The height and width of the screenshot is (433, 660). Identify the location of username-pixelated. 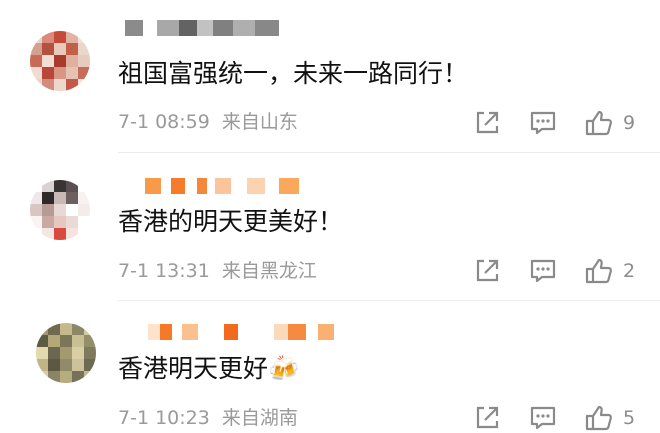
(248, 332).